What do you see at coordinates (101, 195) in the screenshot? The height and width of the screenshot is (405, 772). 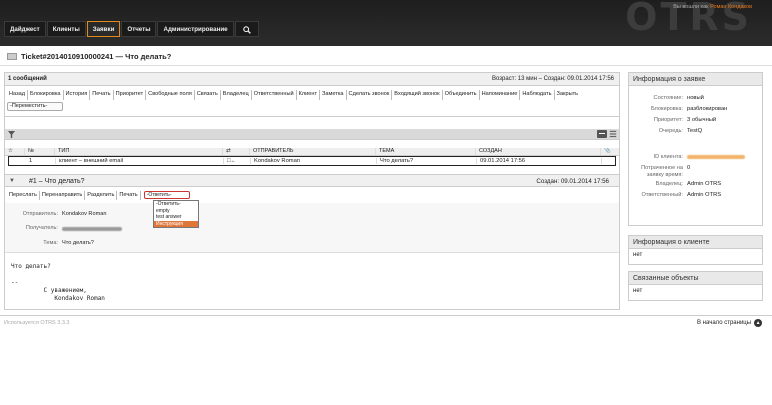 I see `split-button: Разделить` at bounding box center [101, 195].